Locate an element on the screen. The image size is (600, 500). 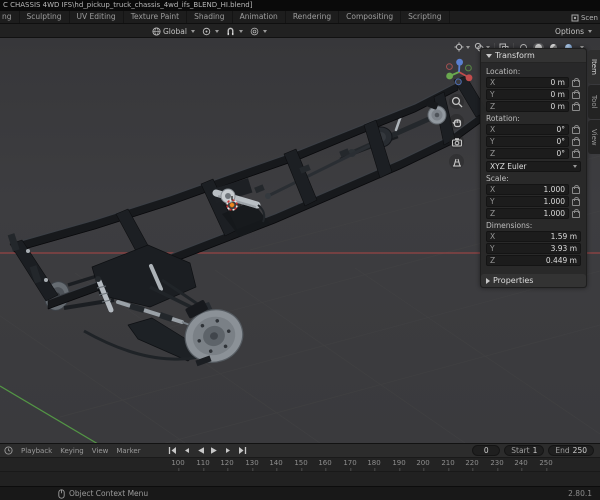
perspective-toggle-button is located at coordinates (456, 161).